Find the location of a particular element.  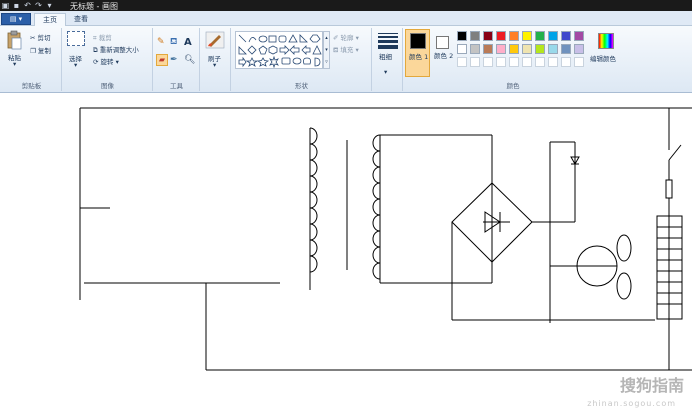

crop-button: ⌗ 裁剪 is located at coordinates (102, 37).